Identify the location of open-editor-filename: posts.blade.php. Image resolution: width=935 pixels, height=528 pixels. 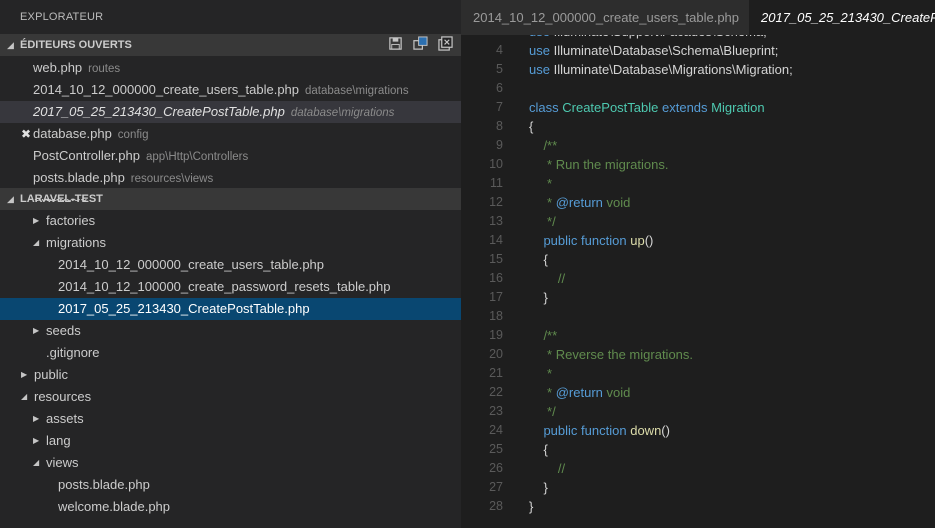
(79, 177).